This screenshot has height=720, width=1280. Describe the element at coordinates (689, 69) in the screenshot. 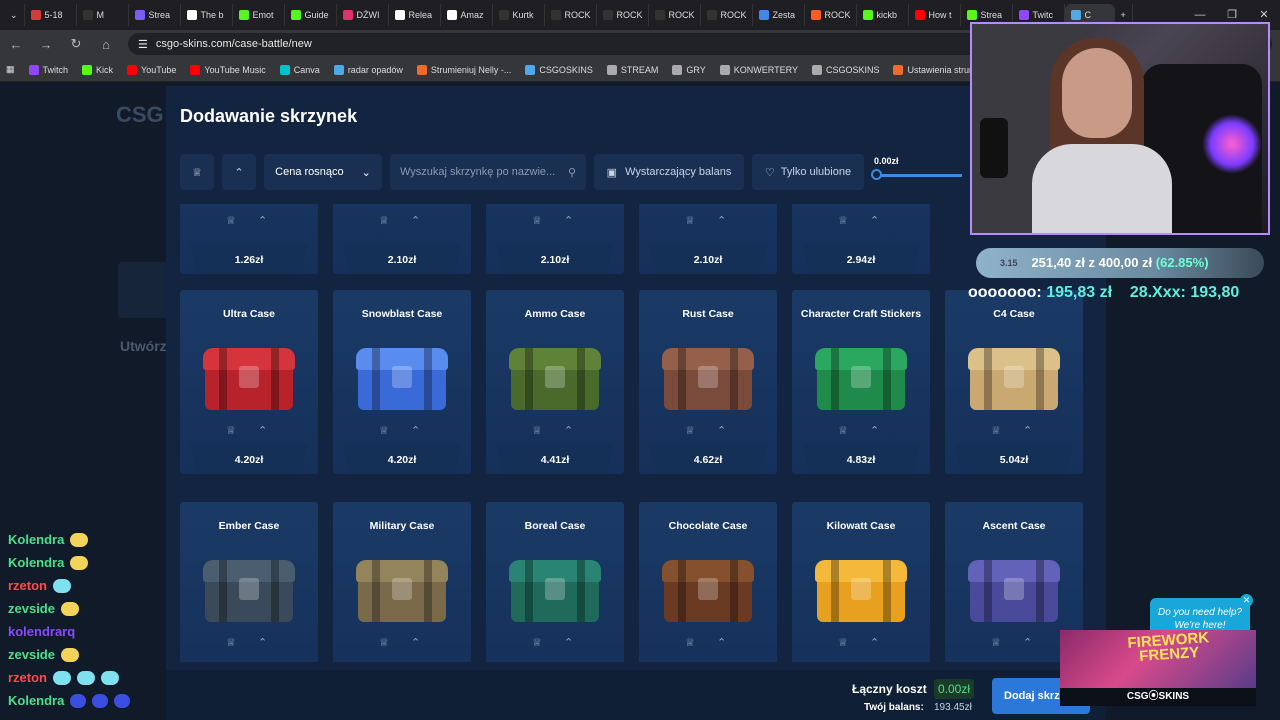

I see `bookmark-item: GRY` at that location.